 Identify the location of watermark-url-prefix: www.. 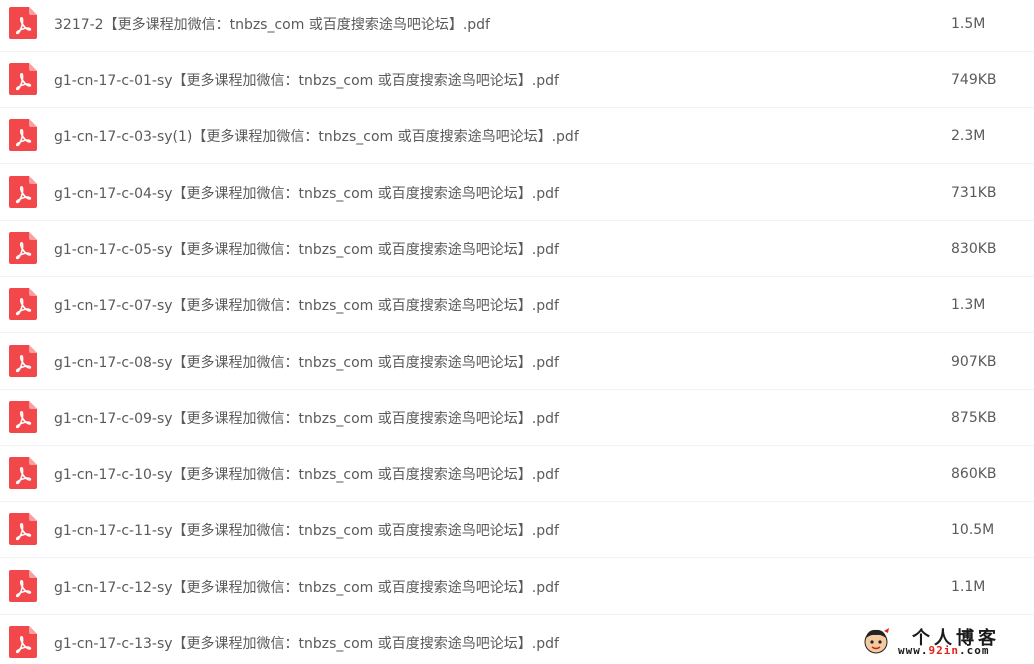
(913, 650).